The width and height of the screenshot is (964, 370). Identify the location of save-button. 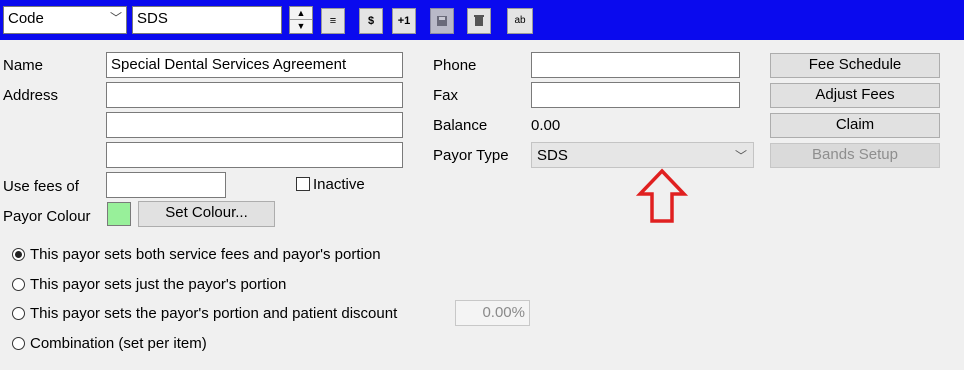
(442, 21).